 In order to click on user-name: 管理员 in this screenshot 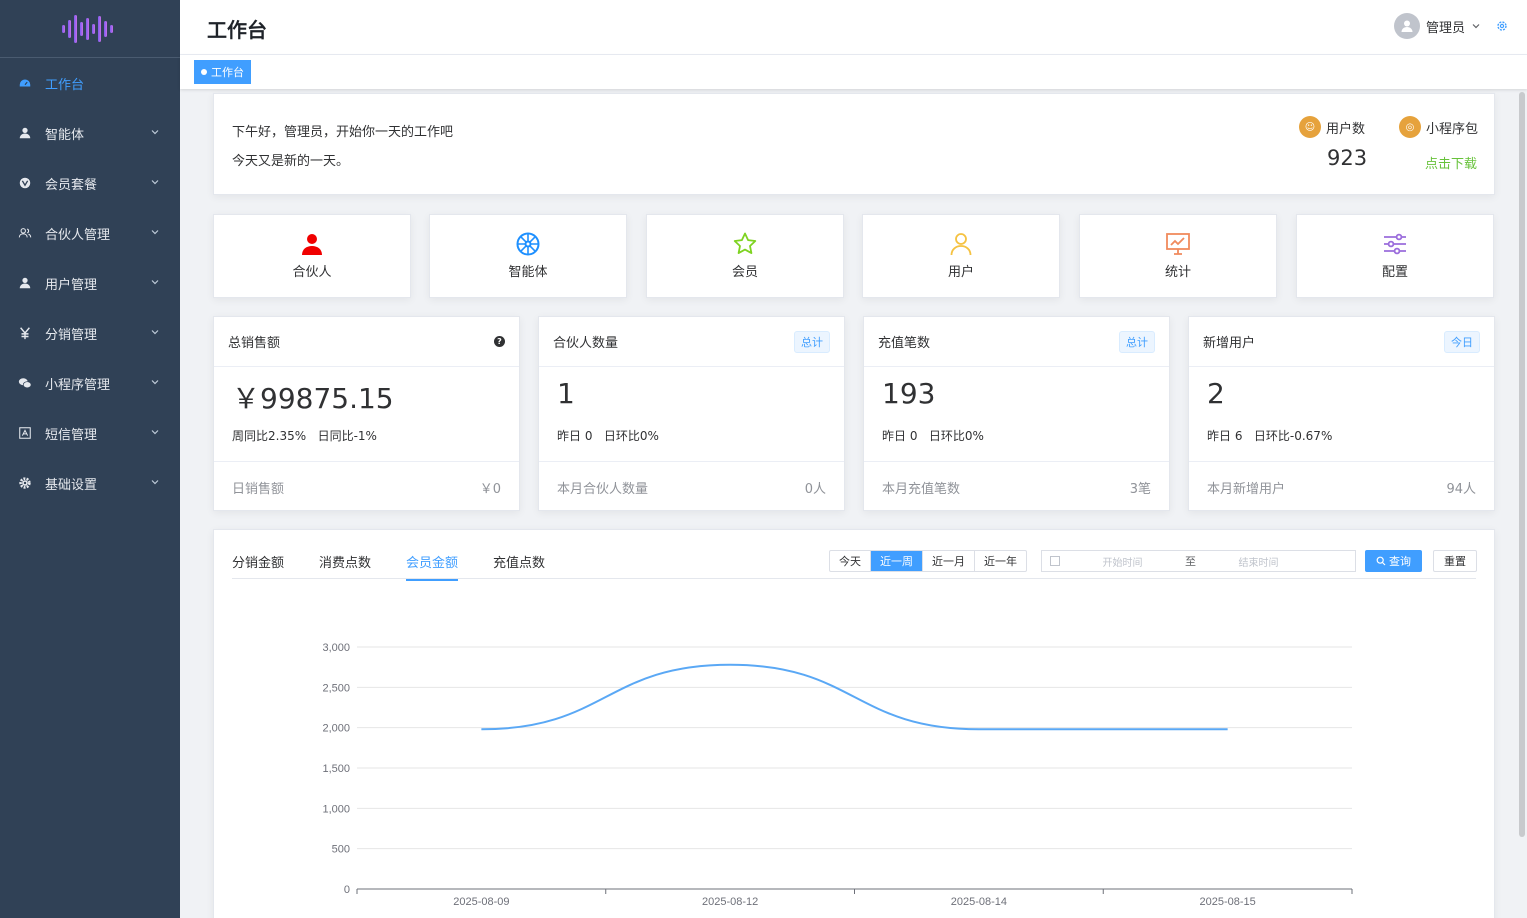, I will do `click(1445, 26)`.